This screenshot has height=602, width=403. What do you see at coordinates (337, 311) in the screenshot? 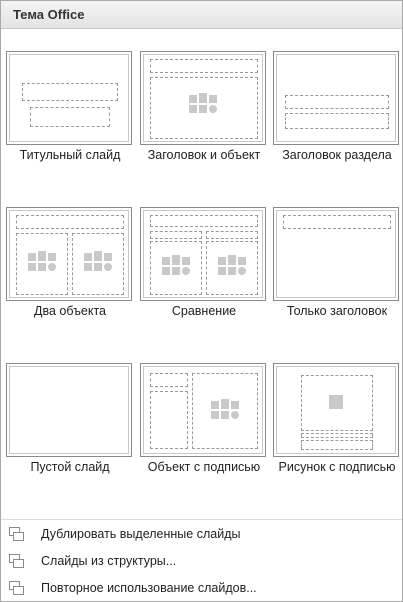
I see `layout-label: Только заголовок` at bounding box center [337, 311].